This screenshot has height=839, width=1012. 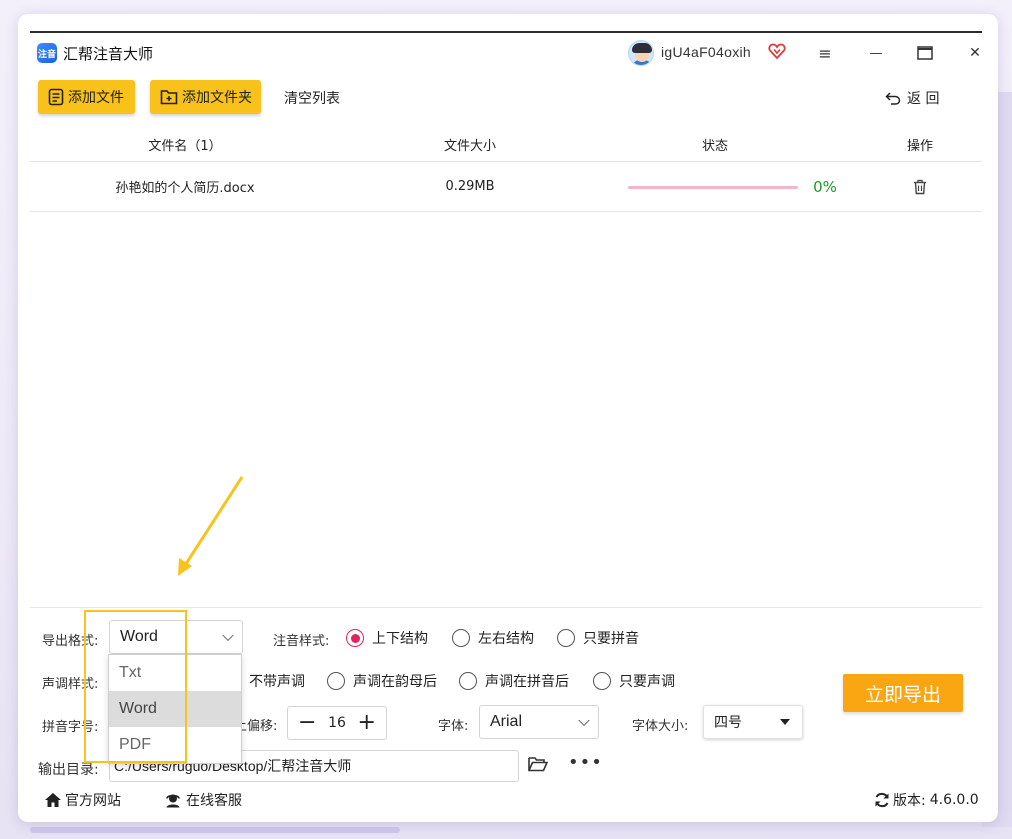 I want to click on version-info: 版本: 4.6.0.0, so click(x=926, y=800).